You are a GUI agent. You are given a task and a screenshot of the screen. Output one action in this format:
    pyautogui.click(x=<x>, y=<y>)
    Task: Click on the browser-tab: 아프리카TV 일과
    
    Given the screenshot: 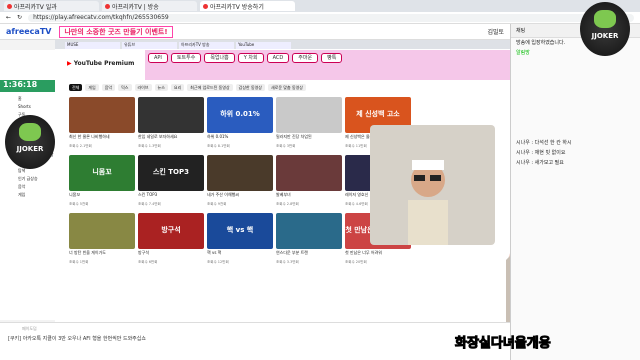 What is the action you would take?
    pyautogui.click(x=51, y=6)
    